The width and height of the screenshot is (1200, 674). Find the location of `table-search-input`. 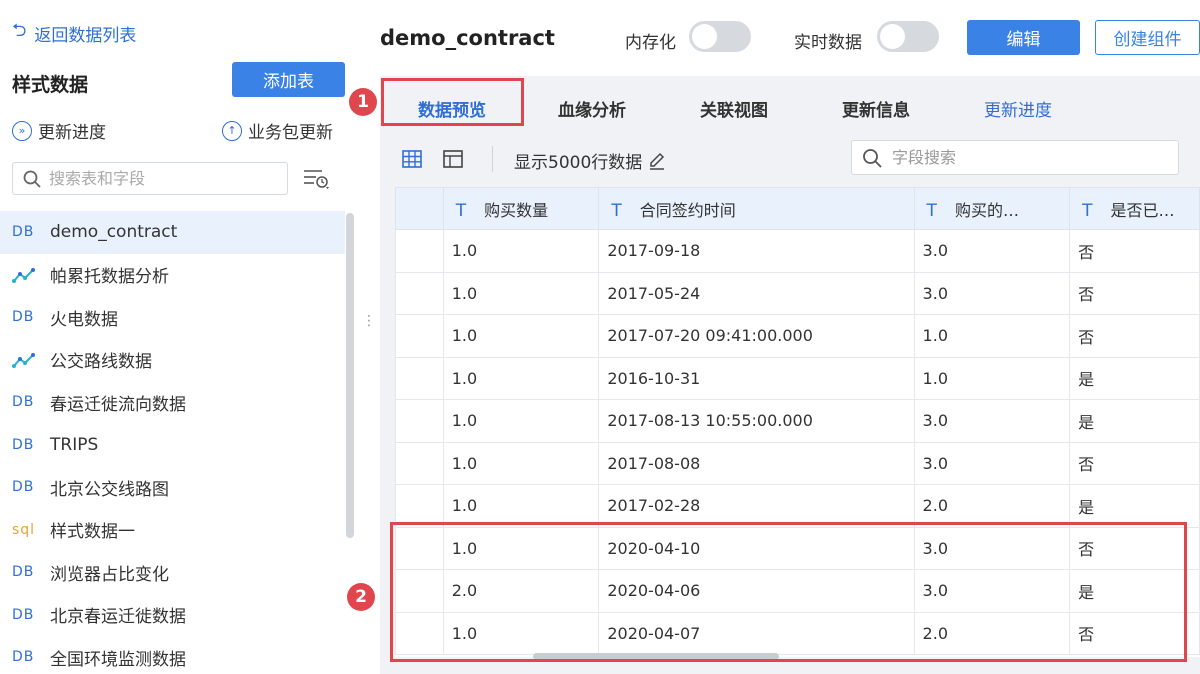

table-search-input is located at coordinates (159, 178).